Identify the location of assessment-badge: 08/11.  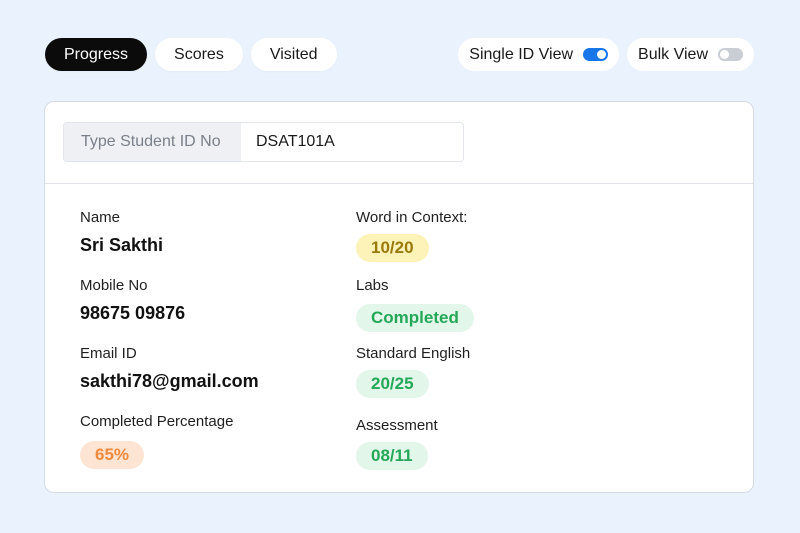
(392, 456).